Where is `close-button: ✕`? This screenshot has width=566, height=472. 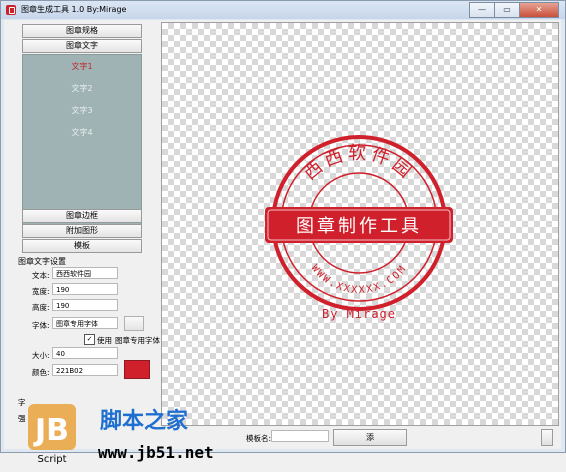 close-button: ✕ is located at coordinates (539, 10).